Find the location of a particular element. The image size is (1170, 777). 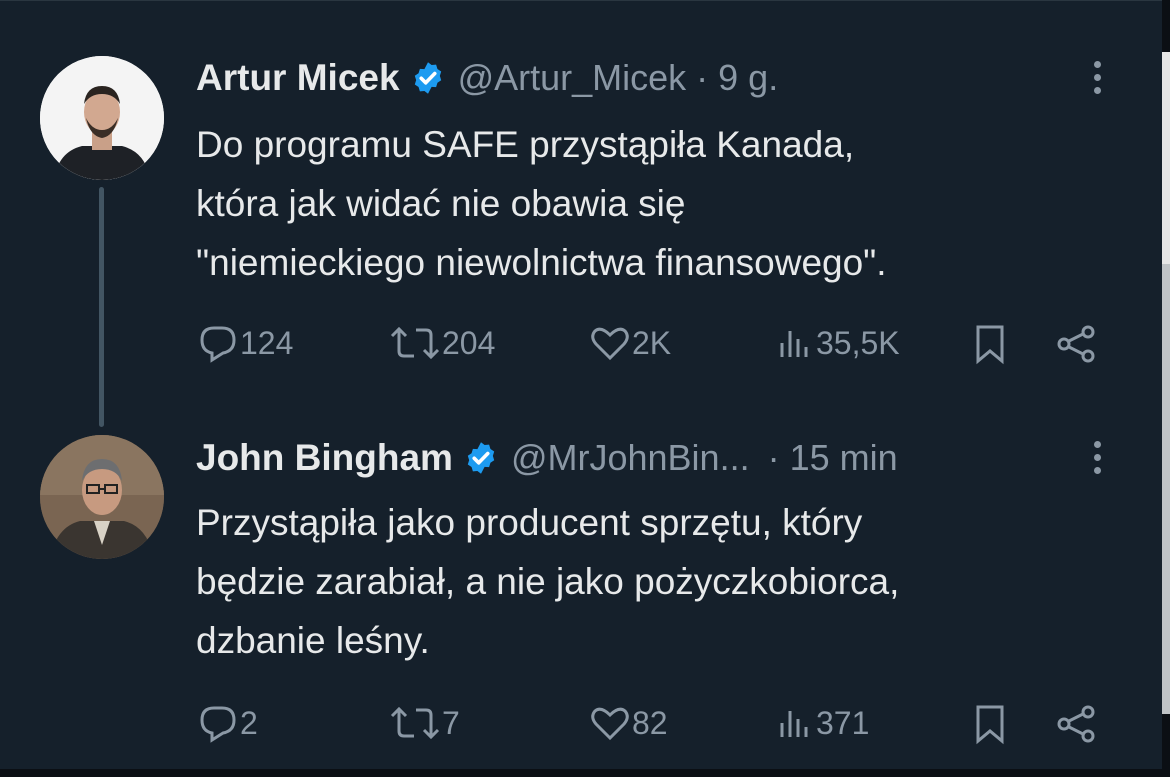

reply-button: 124 is located at coordinates (244, 343).